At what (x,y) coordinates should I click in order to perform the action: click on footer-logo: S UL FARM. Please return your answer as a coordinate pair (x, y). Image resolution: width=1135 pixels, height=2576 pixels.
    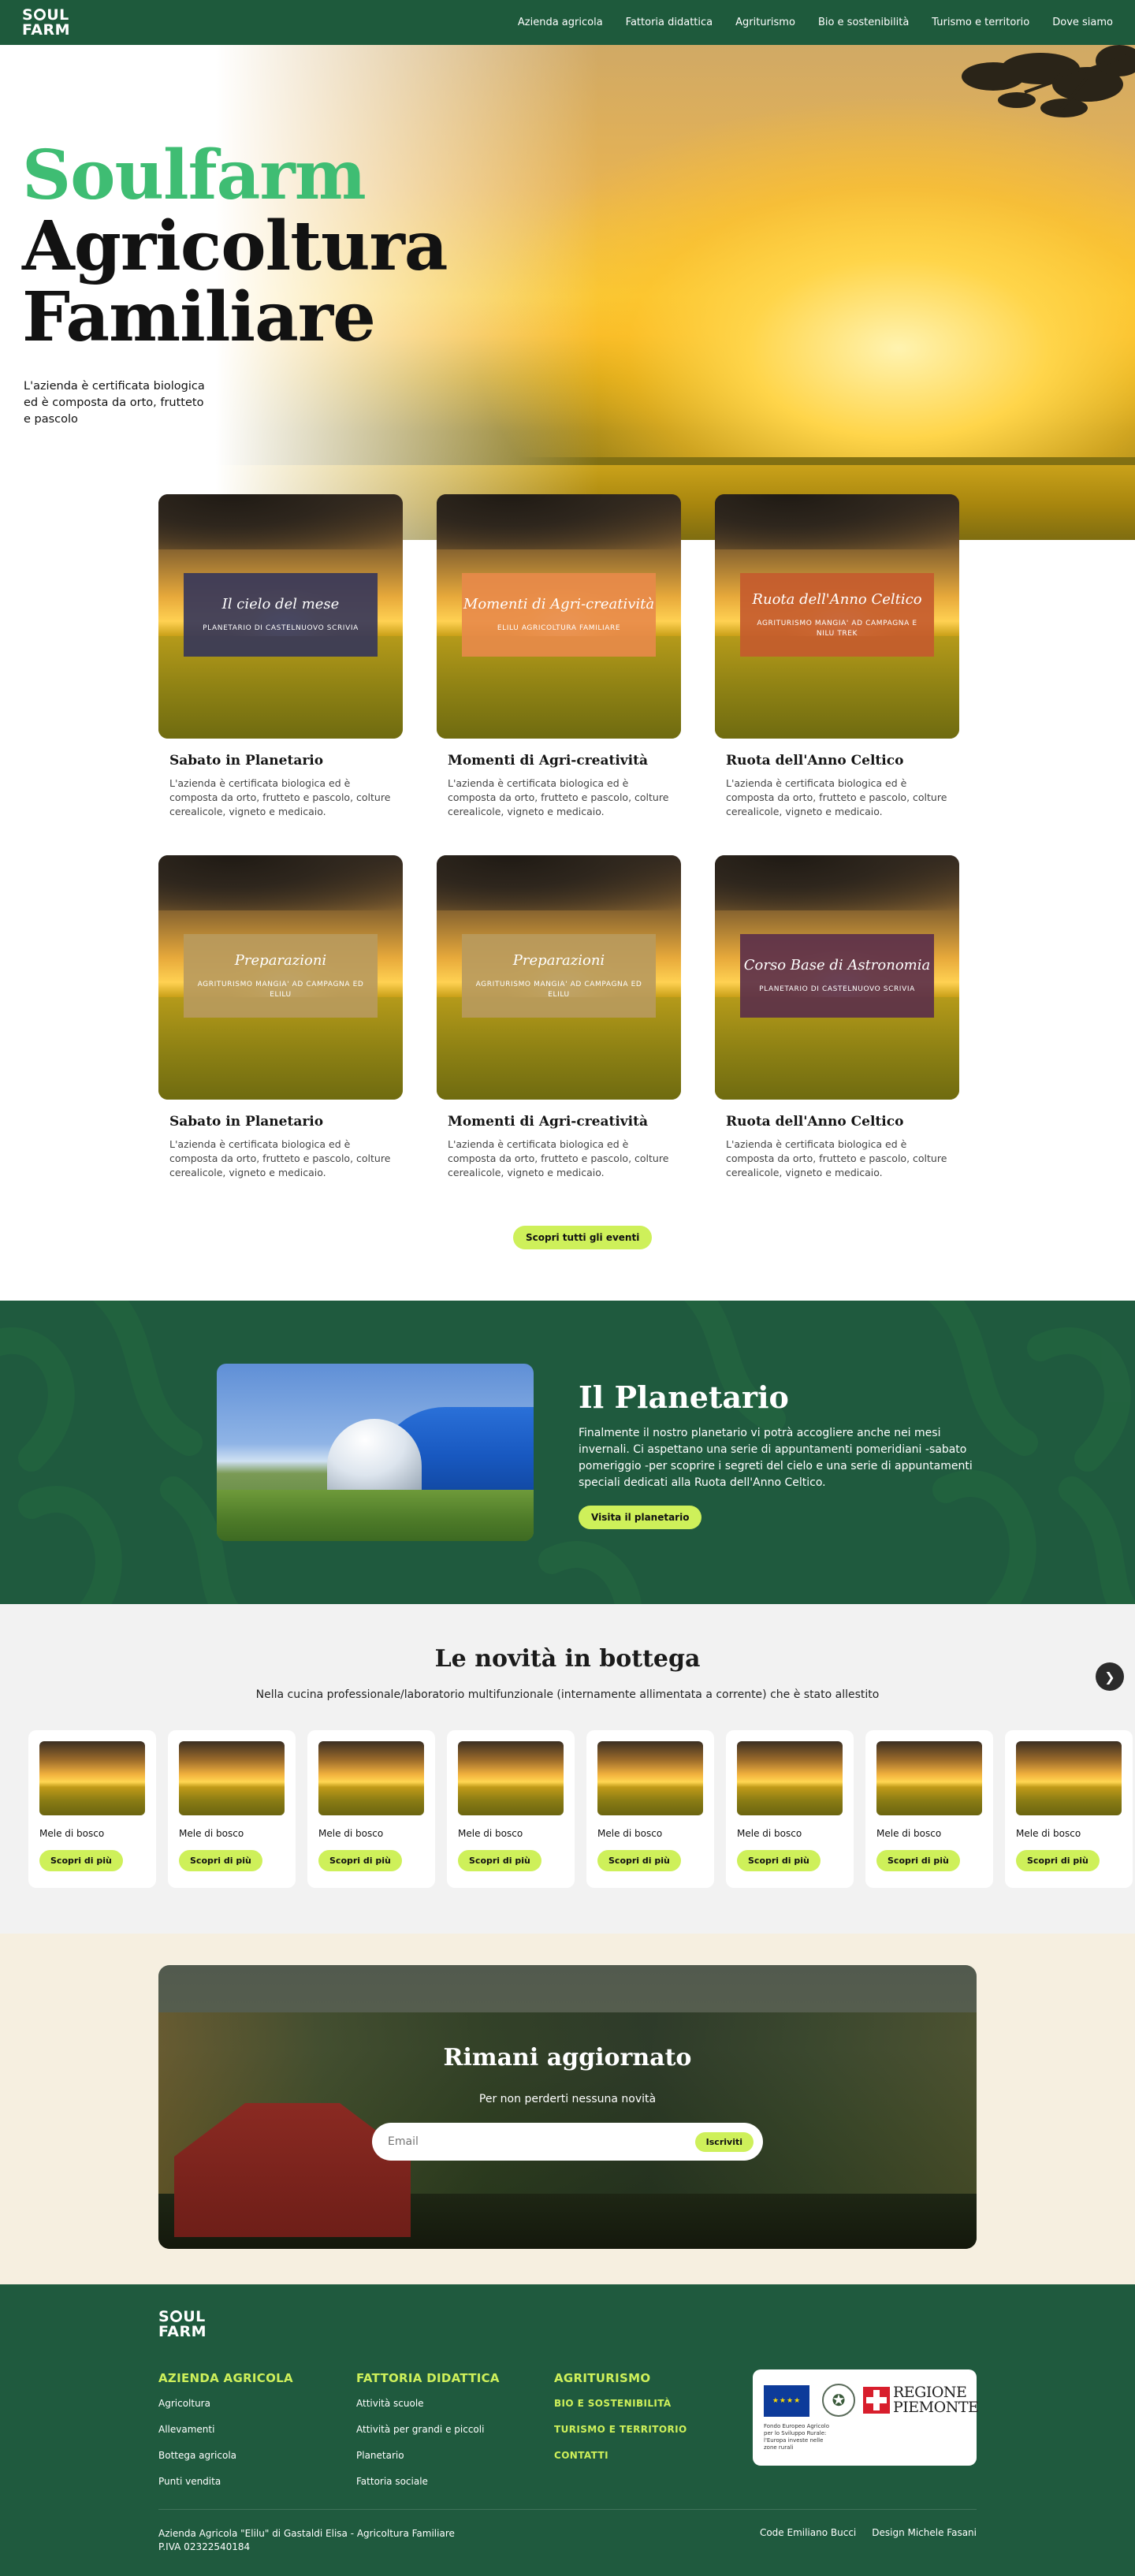
    Looking at the image, I should click on (182, 2325).